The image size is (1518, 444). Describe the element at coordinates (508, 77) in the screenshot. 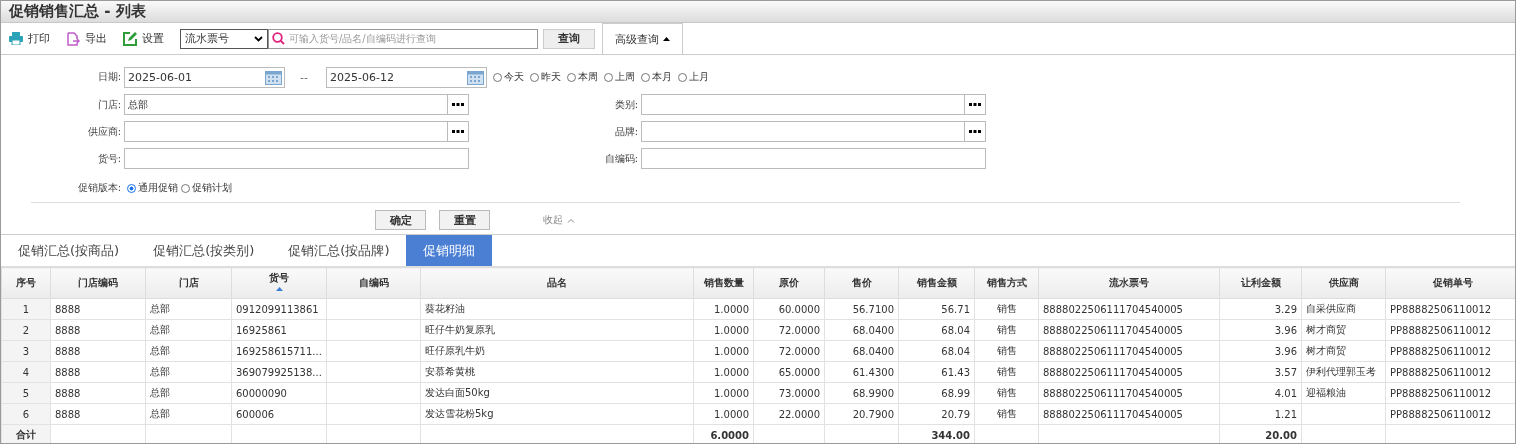

I see `radio-option: 今天` at that location.